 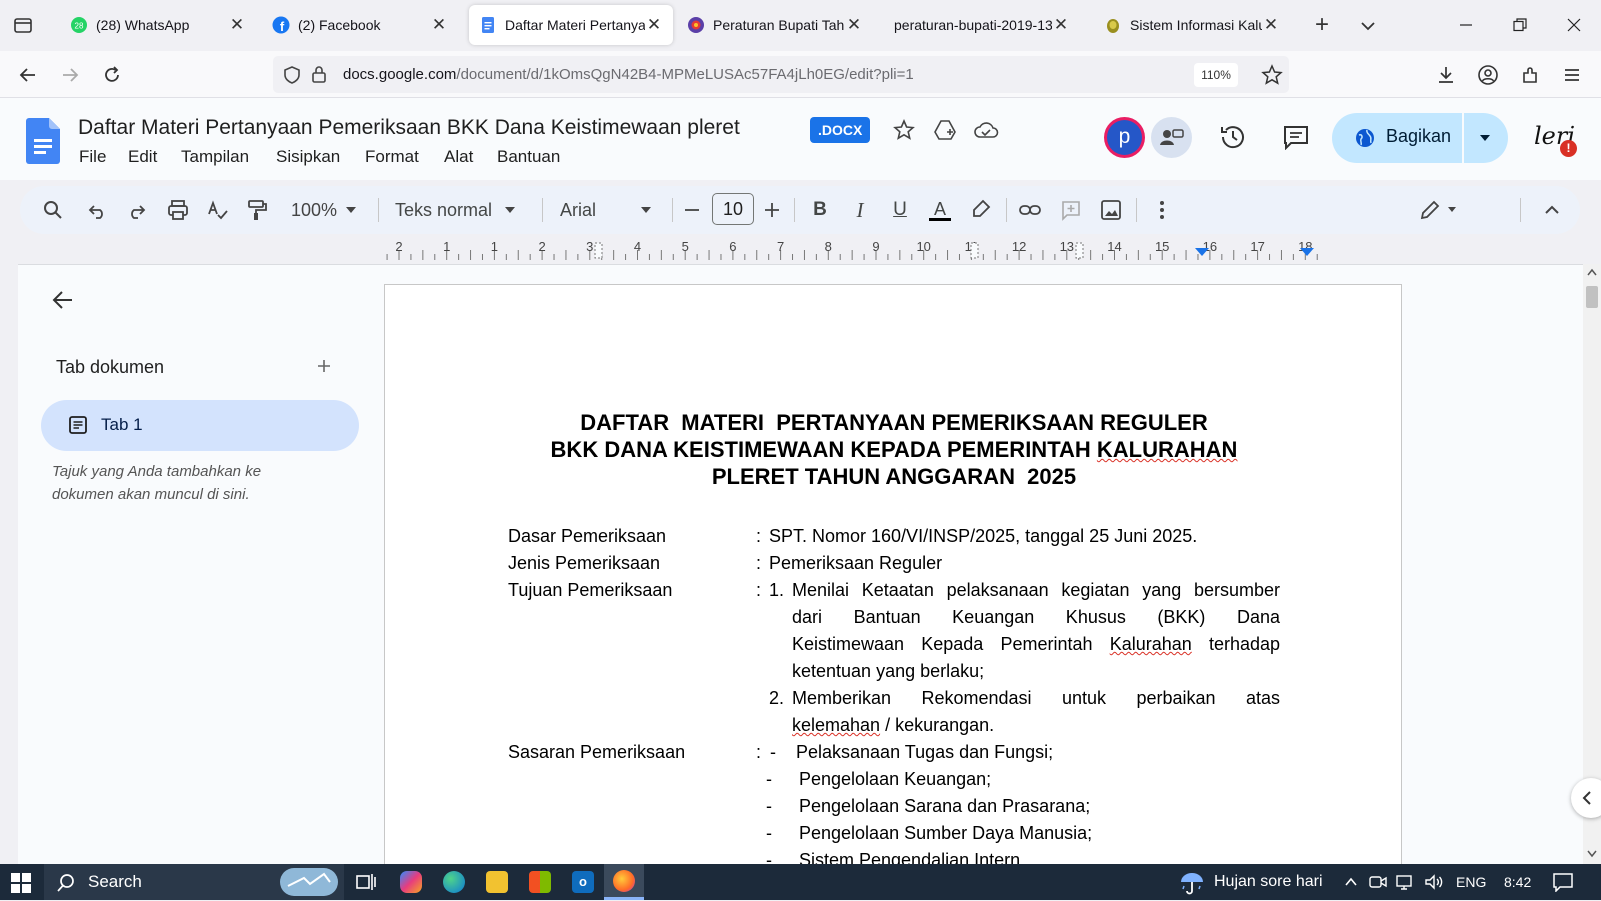 What do you see at coordinates (23, 25) in the screenshot?
I see `tab-overview-icon` at bounding box center [23, 25].